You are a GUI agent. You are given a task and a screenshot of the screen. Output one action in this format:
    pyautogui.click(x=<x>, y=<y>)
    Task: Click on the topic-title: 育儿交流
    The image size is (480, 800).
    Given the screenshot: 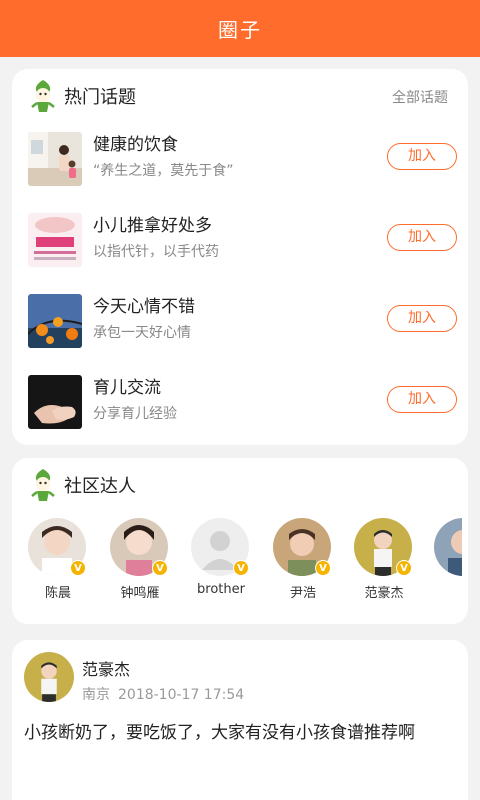 What is the action you would take?
    pyautogui.click(x=127, y=388)
    